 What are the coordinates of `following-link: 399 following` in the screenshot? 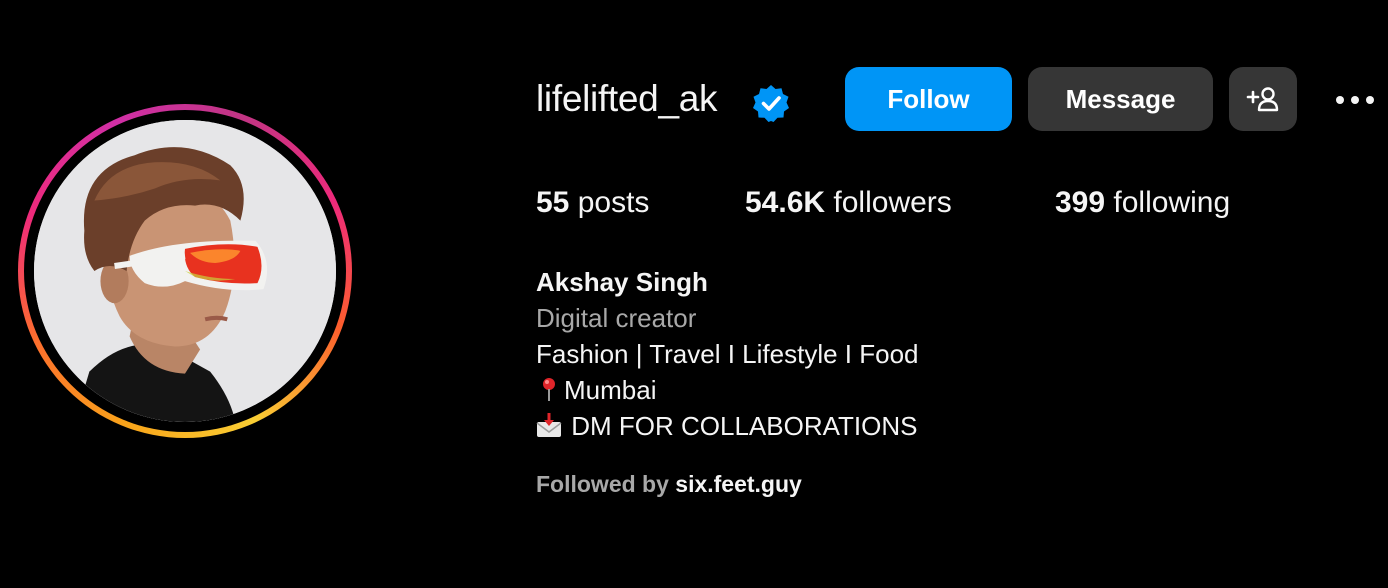 It's located at (1142, 203).